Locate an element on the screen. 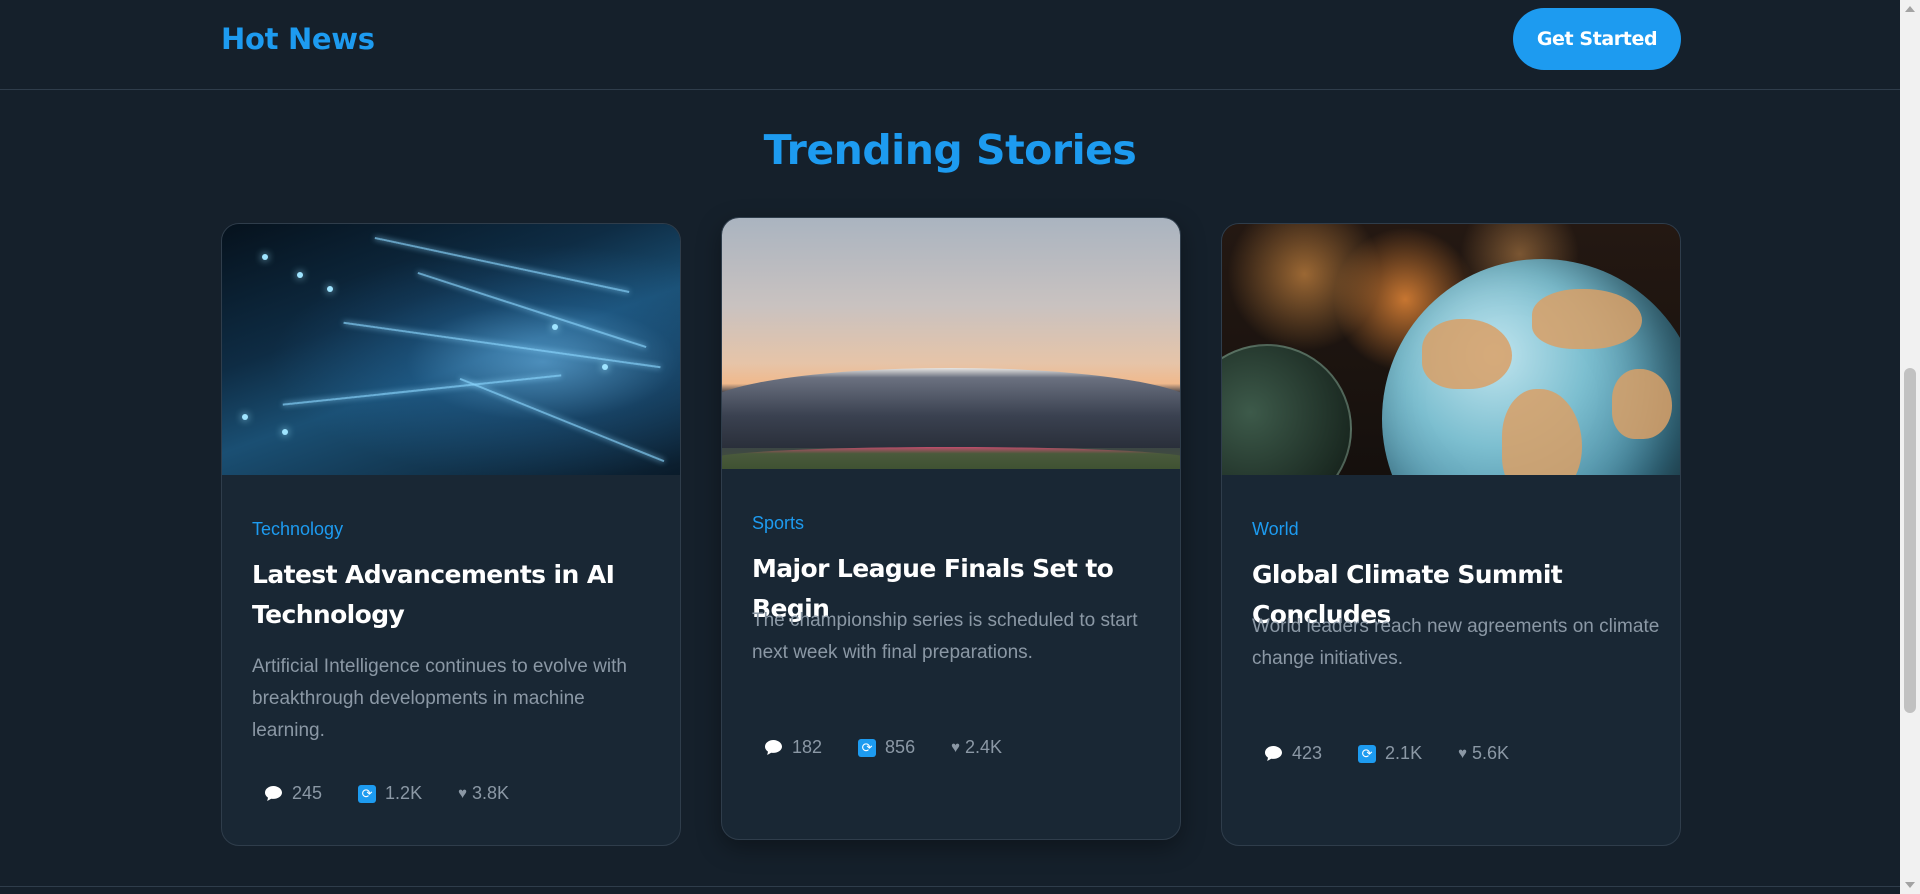 Image resolution: width=1920 pixels, height=894 pixels. stadium-stands is located at coordinates (951, 408).